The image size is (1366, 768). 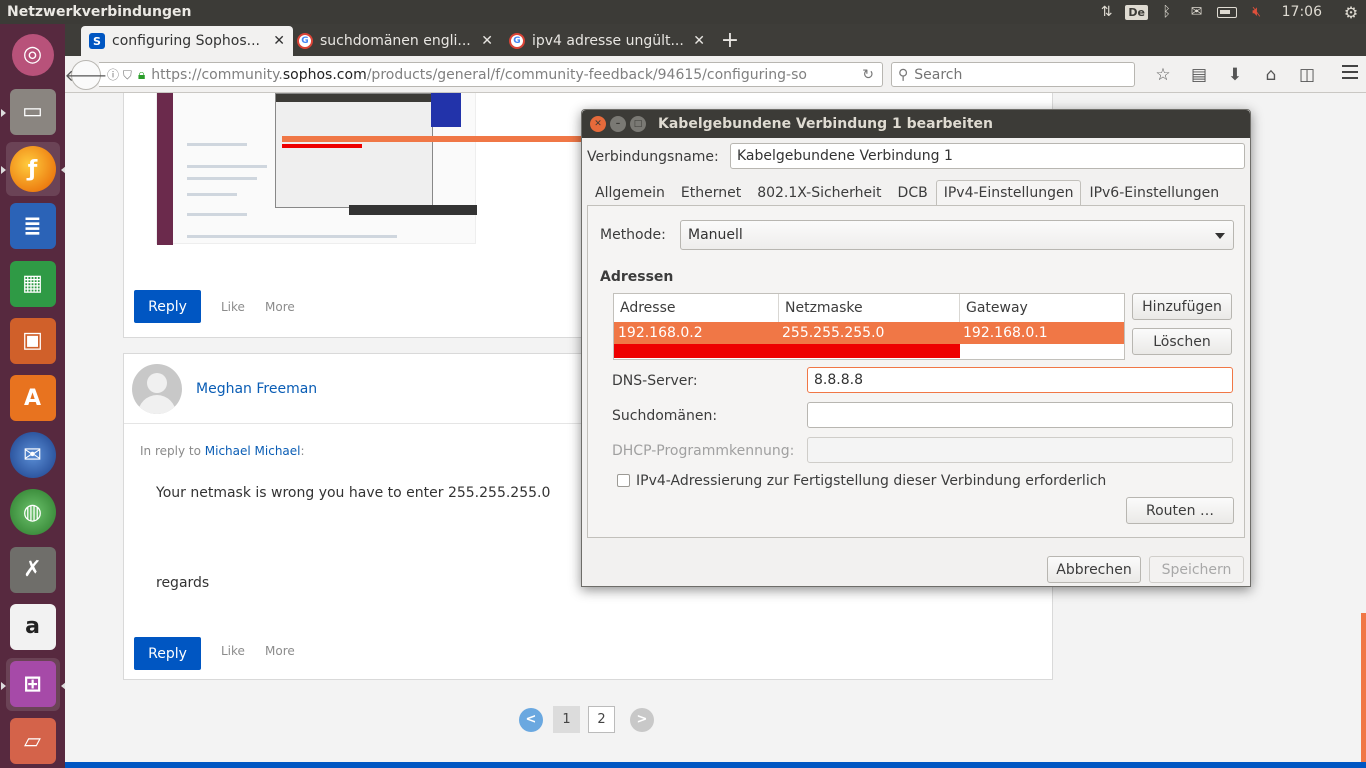 What do you see at coordinates (33, 283) in the screenshot?
I see `calc-button: ▦` at bounding box center [33, 283].